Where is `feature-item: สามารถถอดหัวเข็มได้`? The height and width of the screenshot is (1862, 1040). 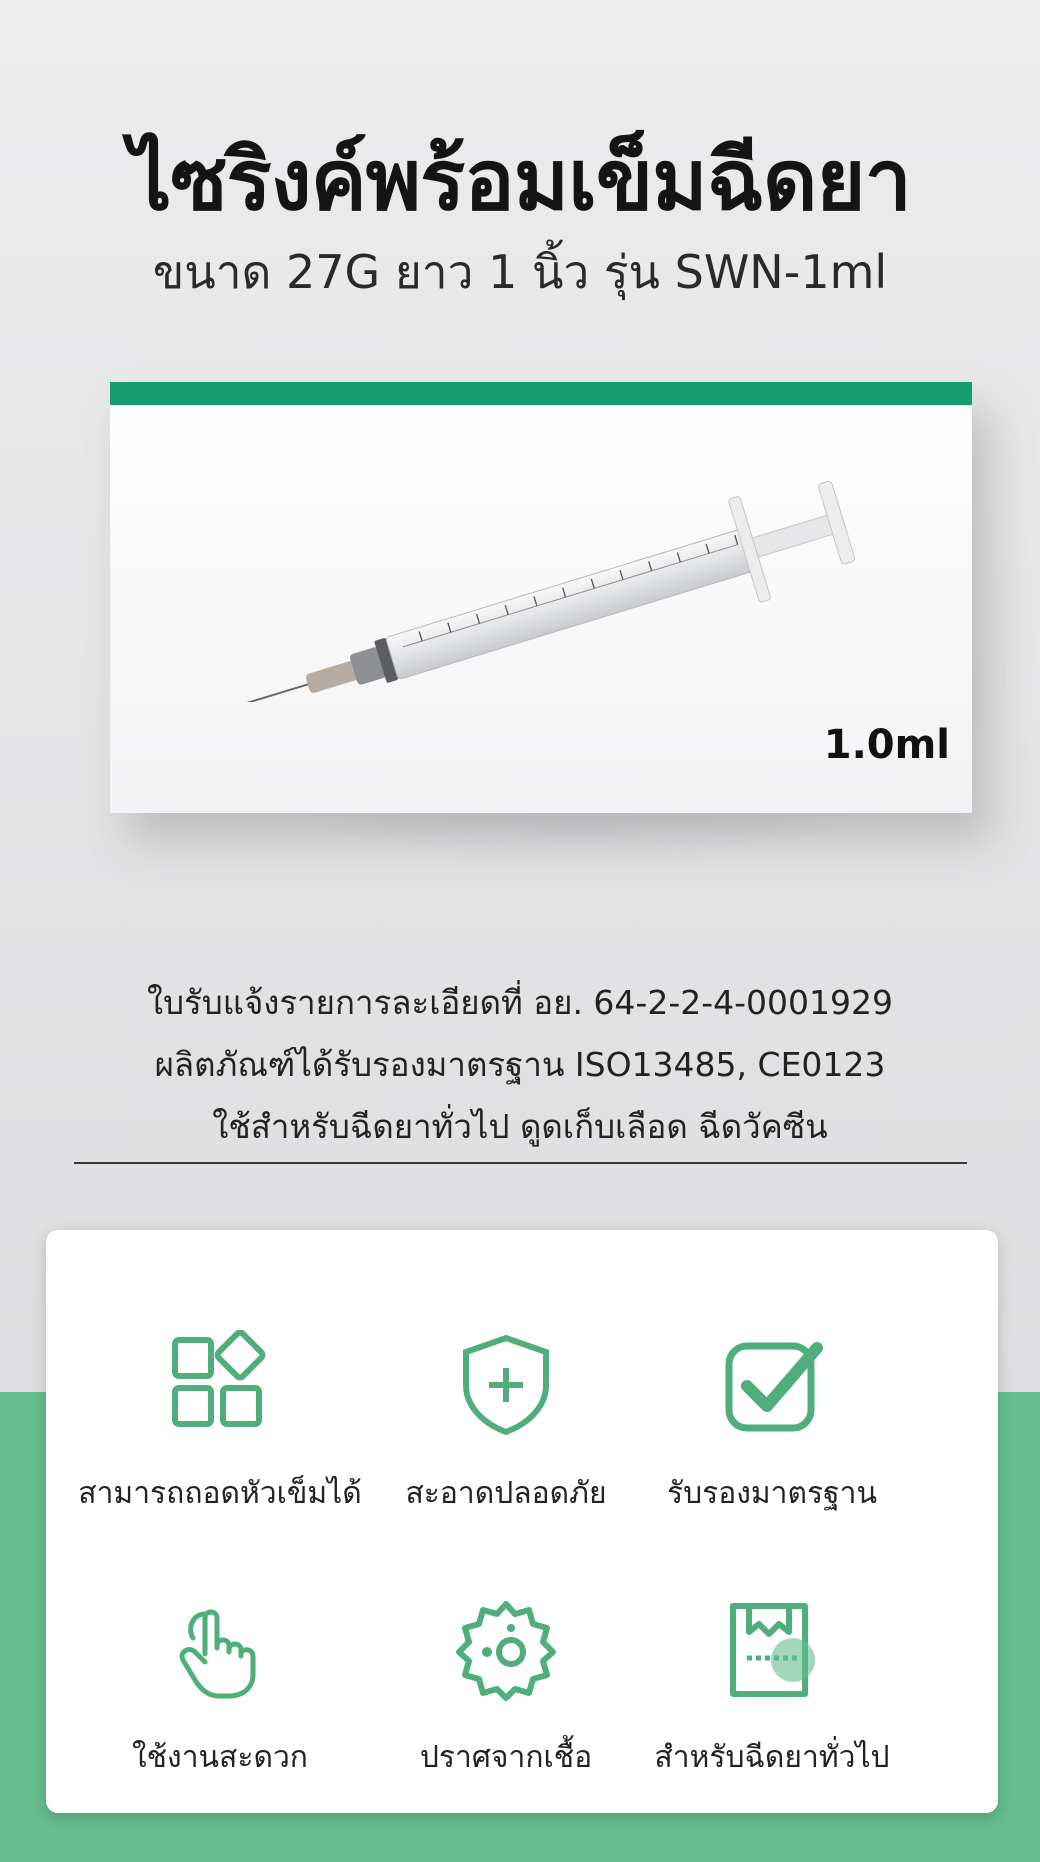
feature-item: สามารถถอดหัวเข็มได้ is located at coordinates (220, 1423).